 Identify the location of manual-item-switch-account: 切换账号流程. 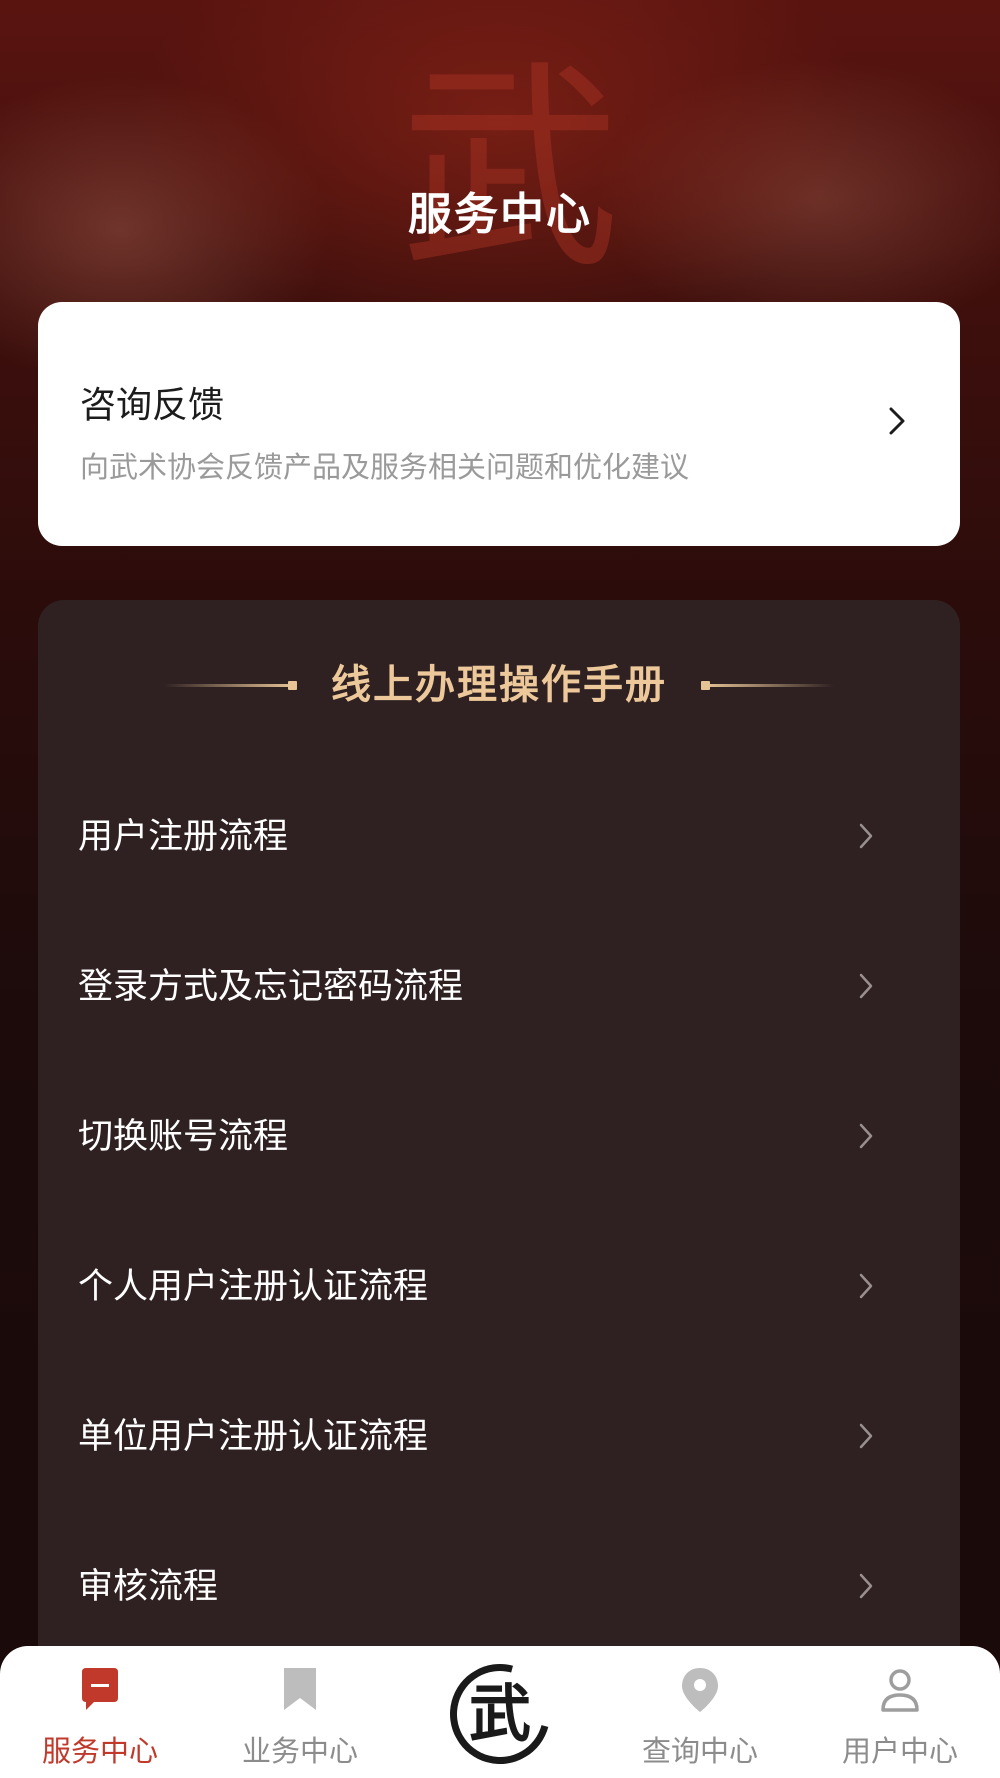
(499, 1135).